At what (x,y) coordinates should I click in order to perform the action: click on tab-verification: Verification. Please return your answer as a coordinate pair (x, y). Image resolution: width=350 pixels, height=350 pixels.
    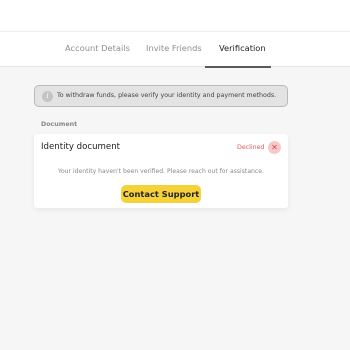
    Looking at the image, I should click on (242, 48).